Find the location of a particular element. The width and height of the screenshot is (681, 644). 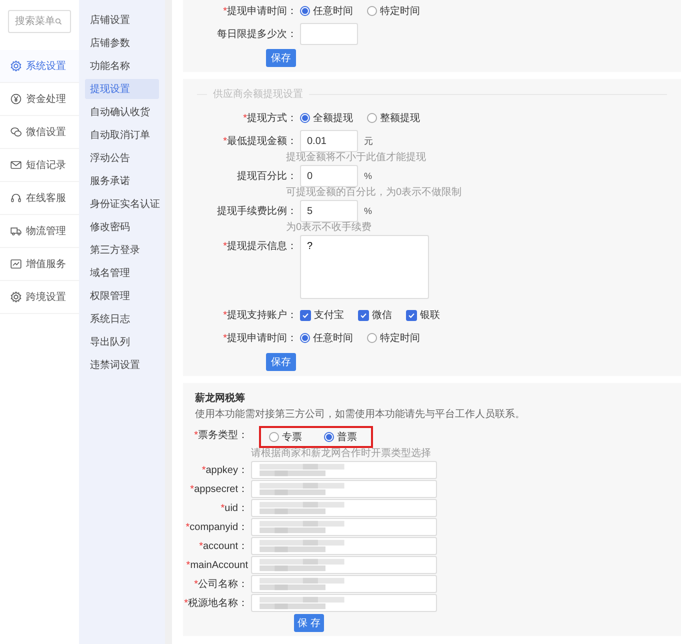

submenu-item: 修改密码 is located at coordinates (122, 227).